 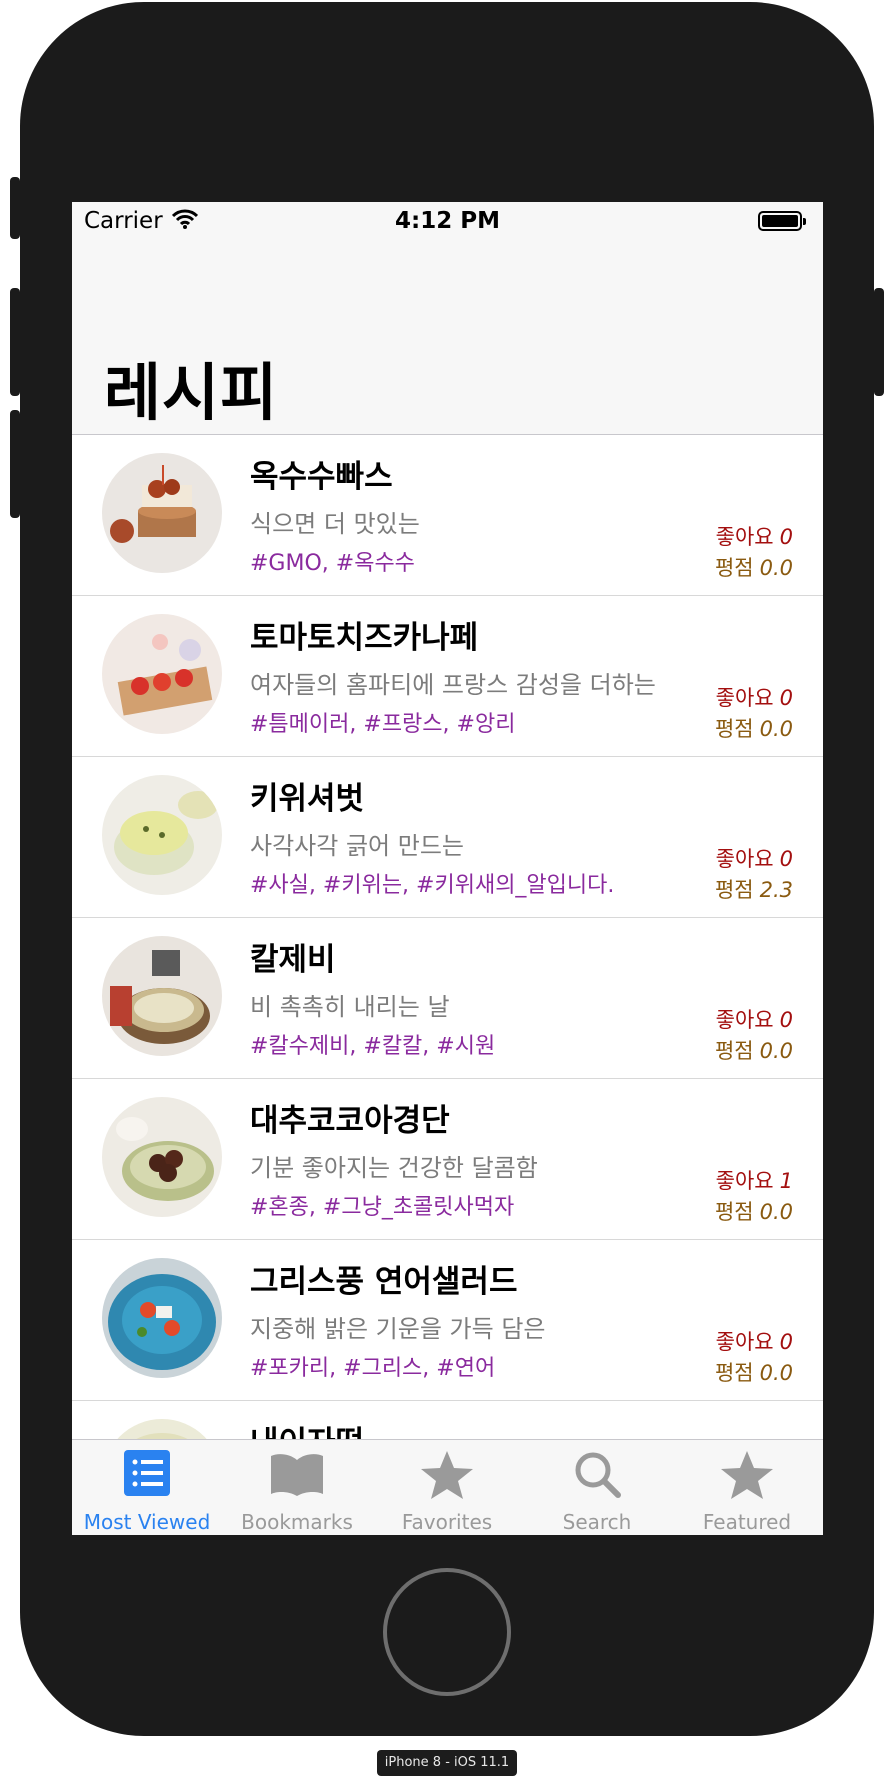 What do you see at coordinates (357, 846) in the screenshot?
I see `recipe-description: 사각사각 긁어 만드는` at bounding box center [357, 846].